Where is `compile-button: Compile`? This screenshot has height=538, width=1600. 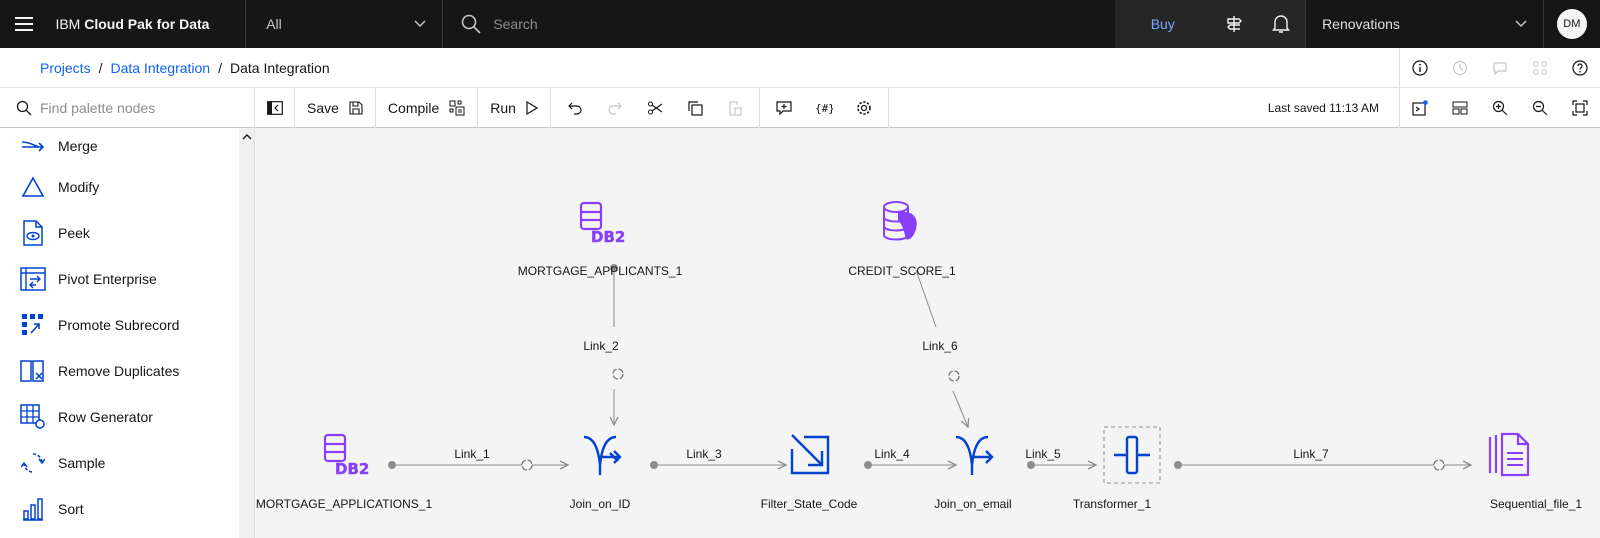 compile-button: Compile is located at coordinates (427, 107).